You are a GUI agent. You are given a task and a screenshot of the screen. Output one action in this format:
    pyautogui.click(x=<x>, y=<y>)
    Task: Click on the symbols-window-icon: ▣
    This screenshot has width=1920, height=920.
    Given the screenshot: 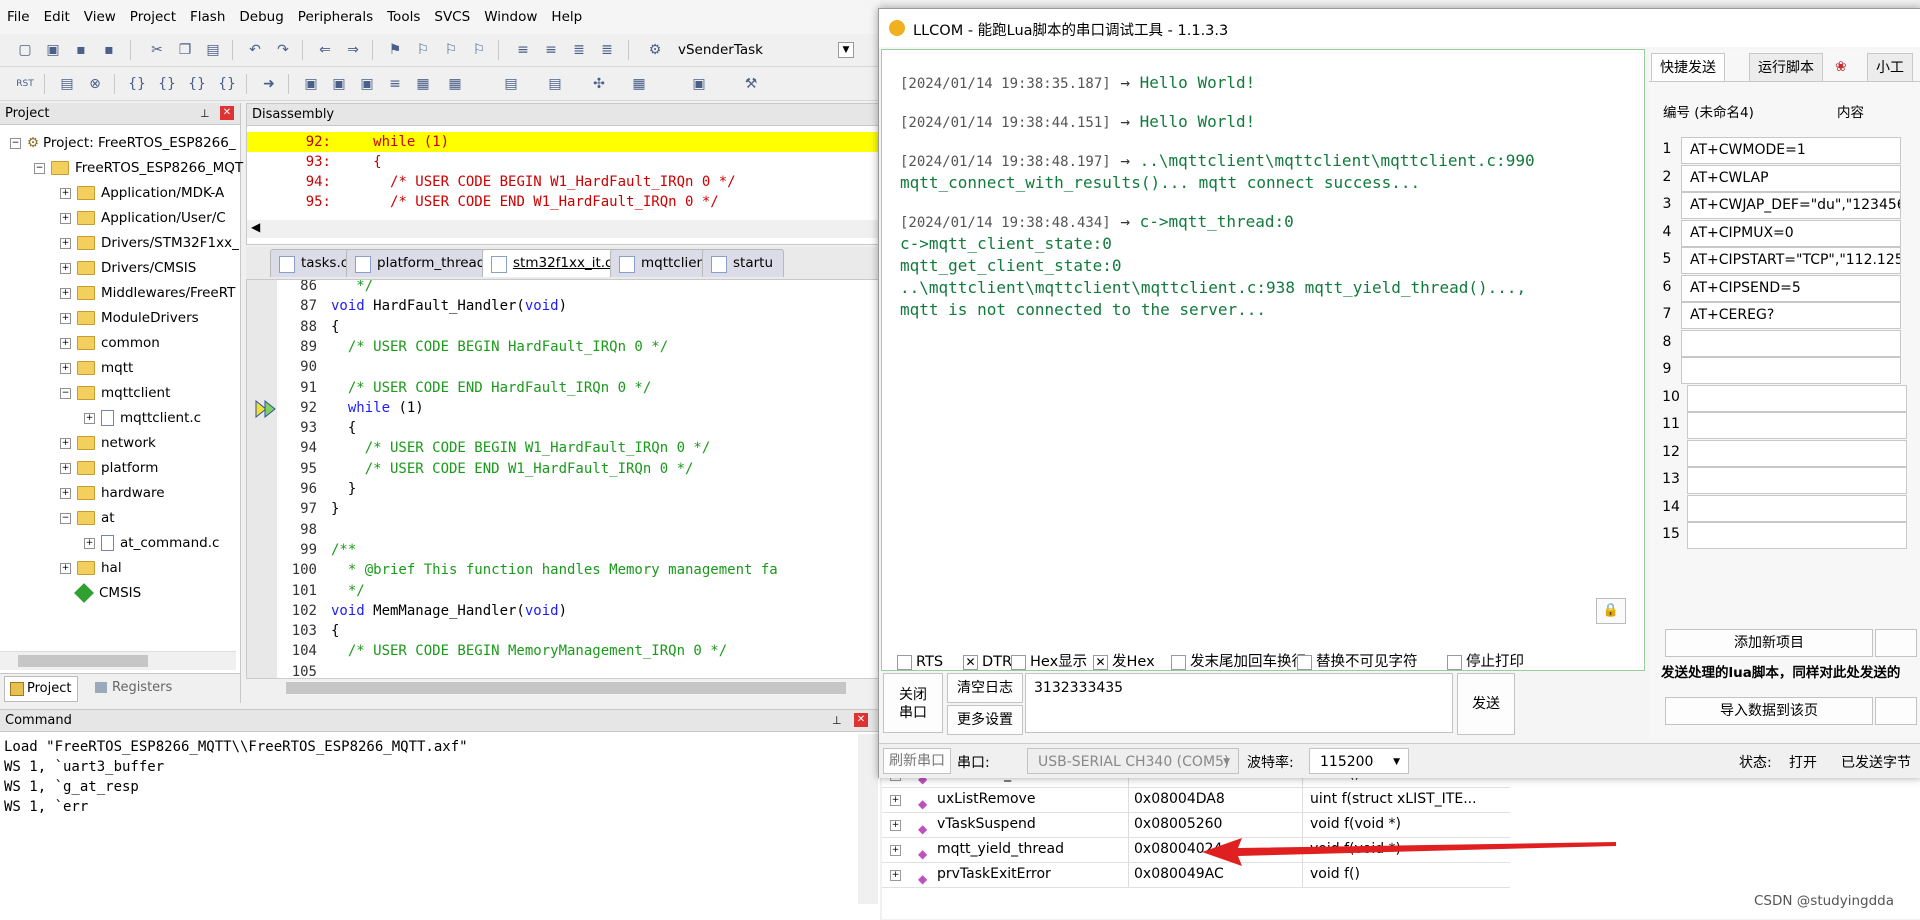 What is the action you would take?
    pyautogui.click(x=367, y=84)
    